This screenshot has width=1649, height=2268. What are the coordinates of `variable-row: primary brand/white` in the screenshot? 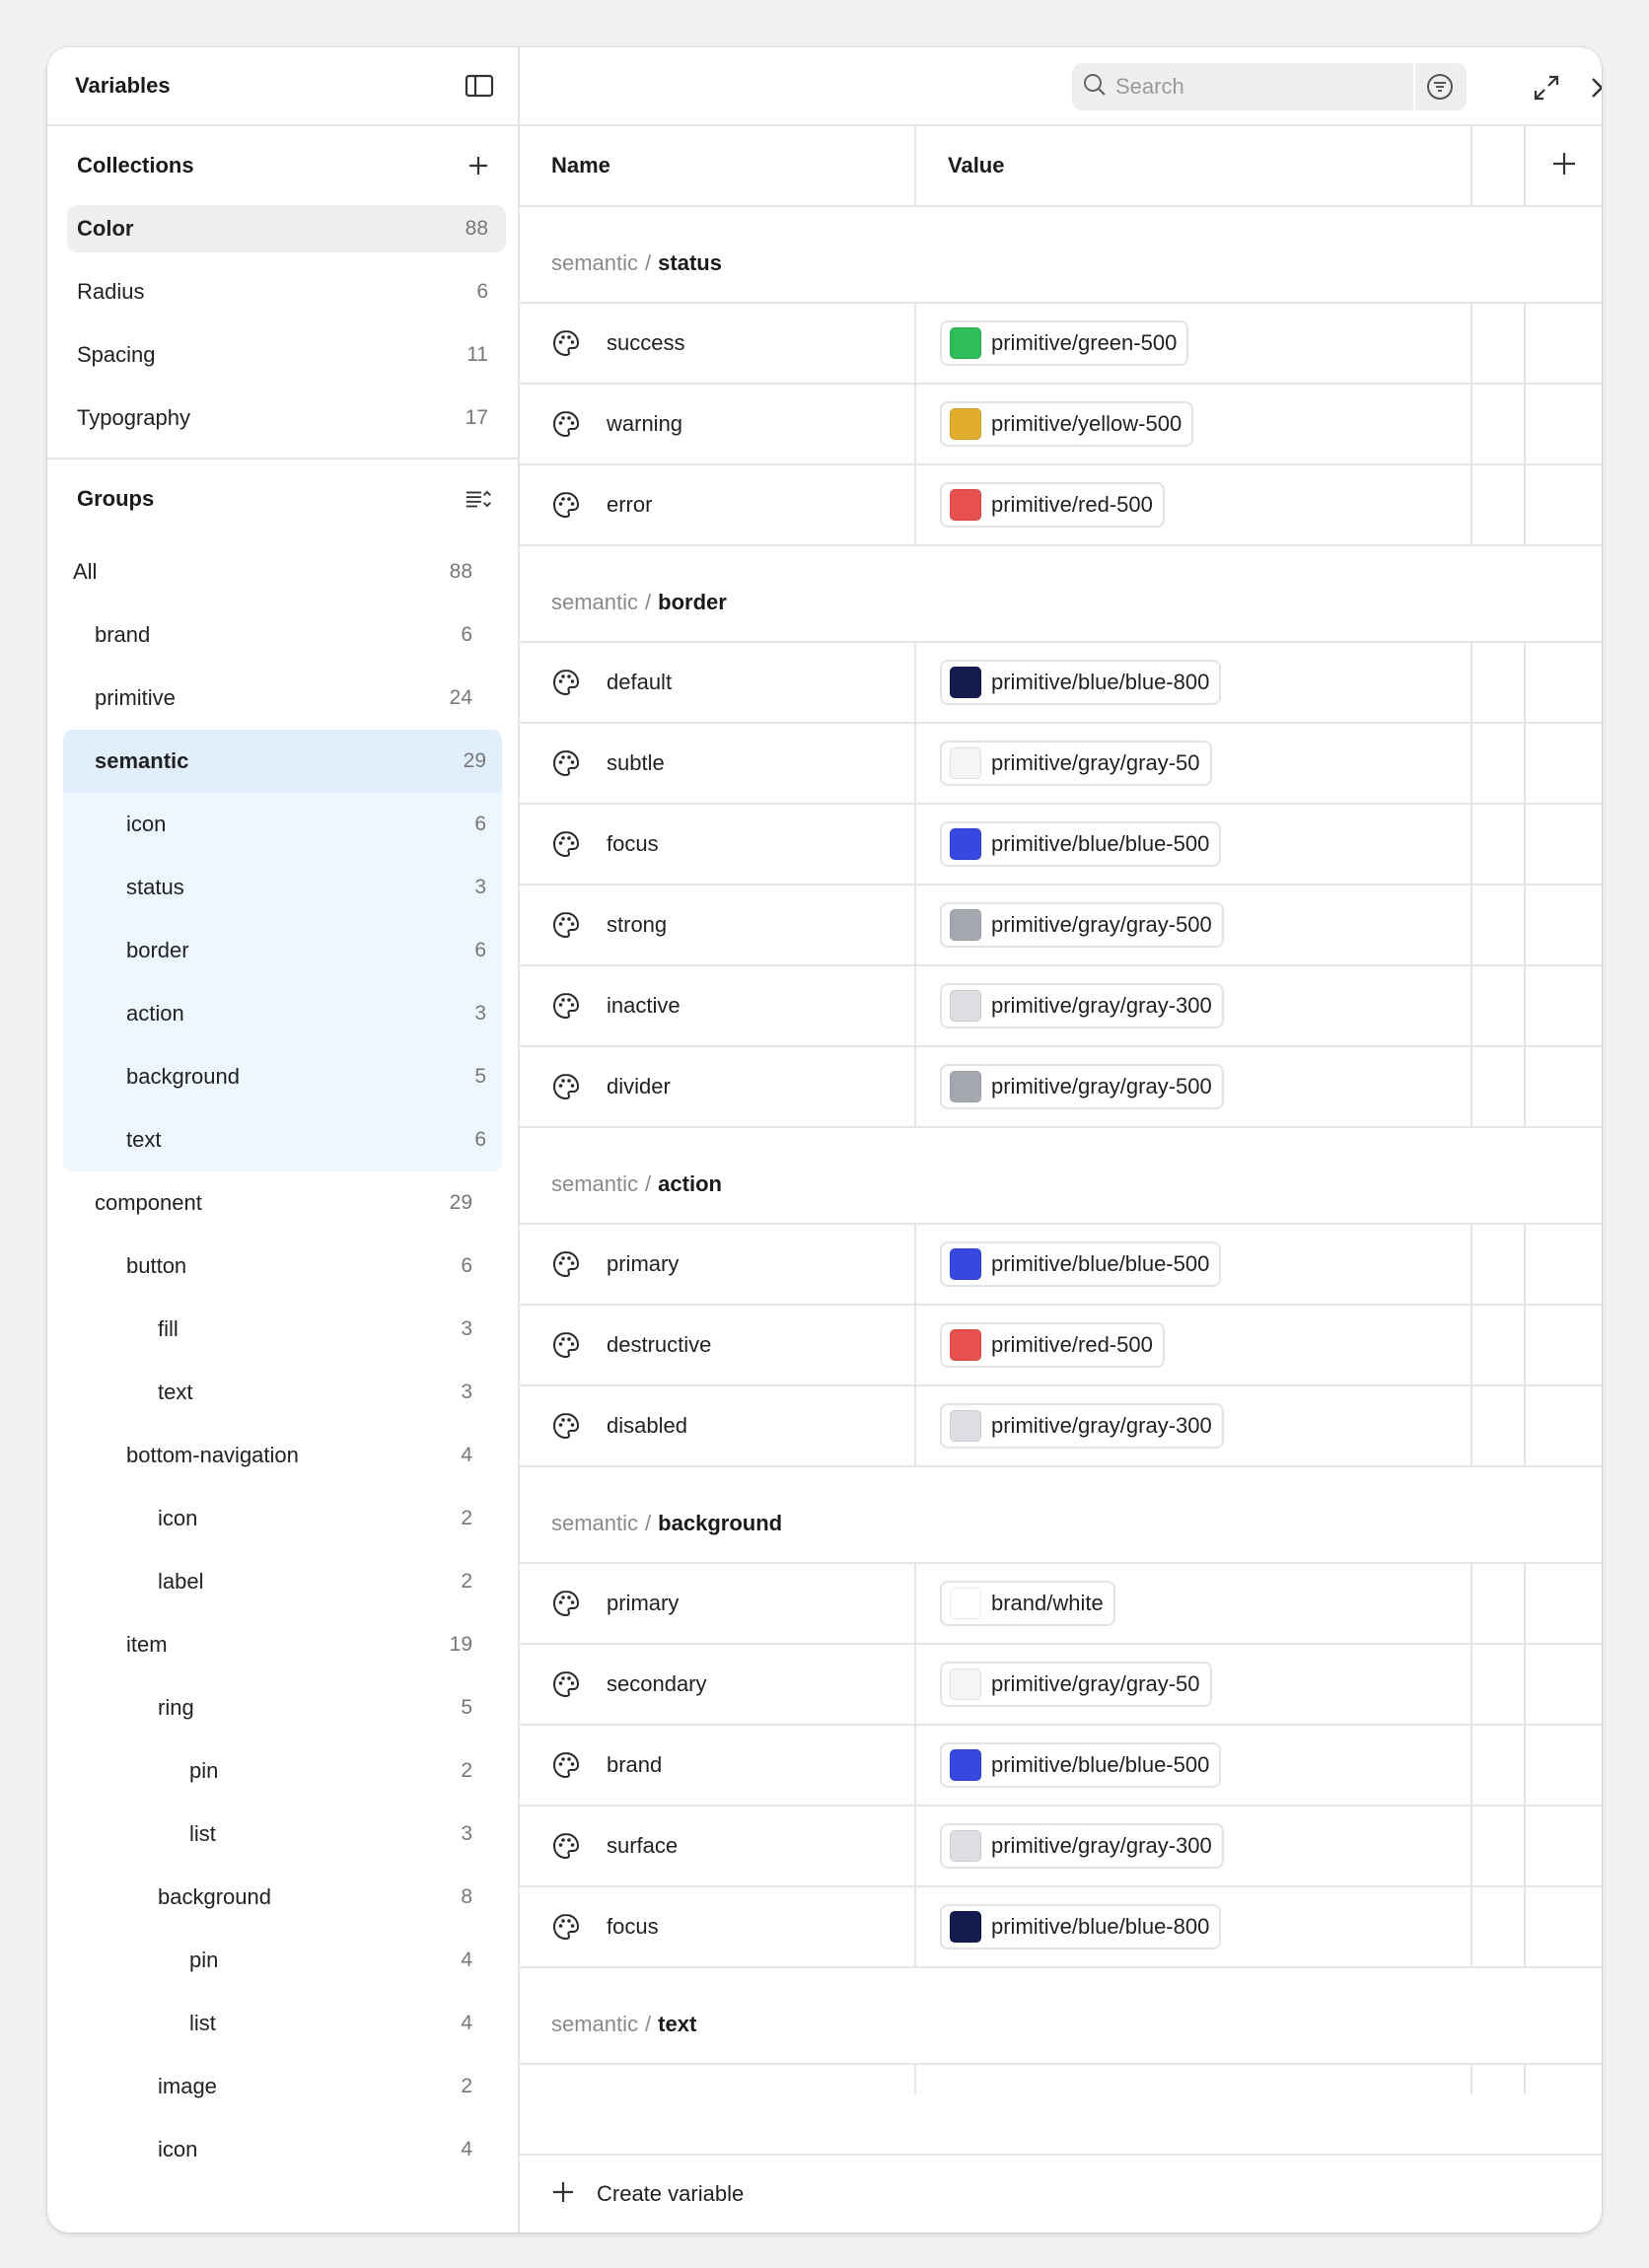 It's located at (1061, 1604).